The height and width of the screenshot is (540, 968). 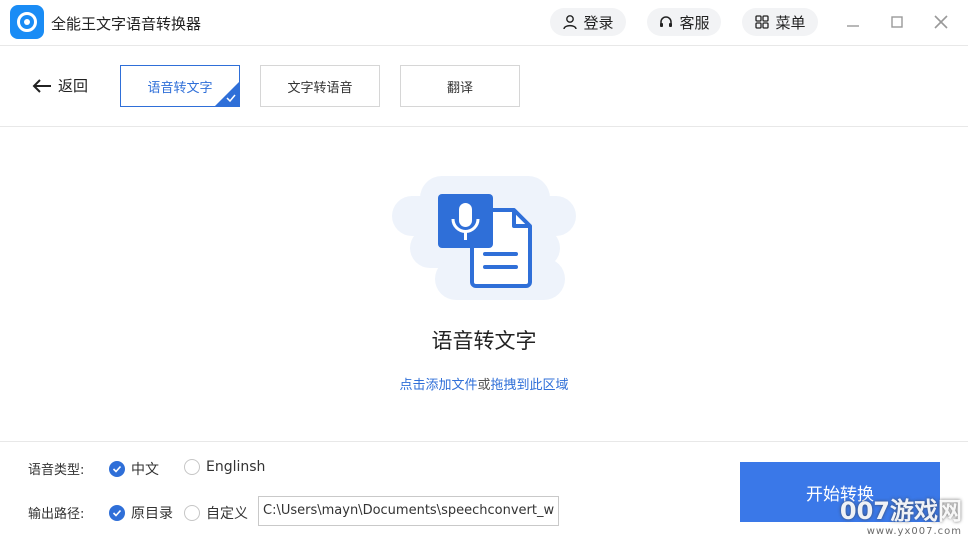 I want to click on radio-label: Englinsh, so click(x=236, y=467).